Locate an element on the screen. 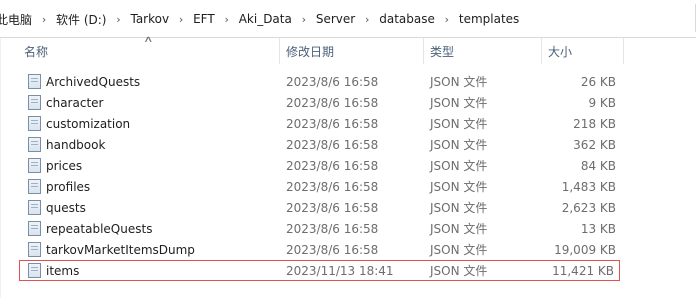 The image size is (696, 298). column-header-date: 修改日期 is located at coordinates (351, 51).